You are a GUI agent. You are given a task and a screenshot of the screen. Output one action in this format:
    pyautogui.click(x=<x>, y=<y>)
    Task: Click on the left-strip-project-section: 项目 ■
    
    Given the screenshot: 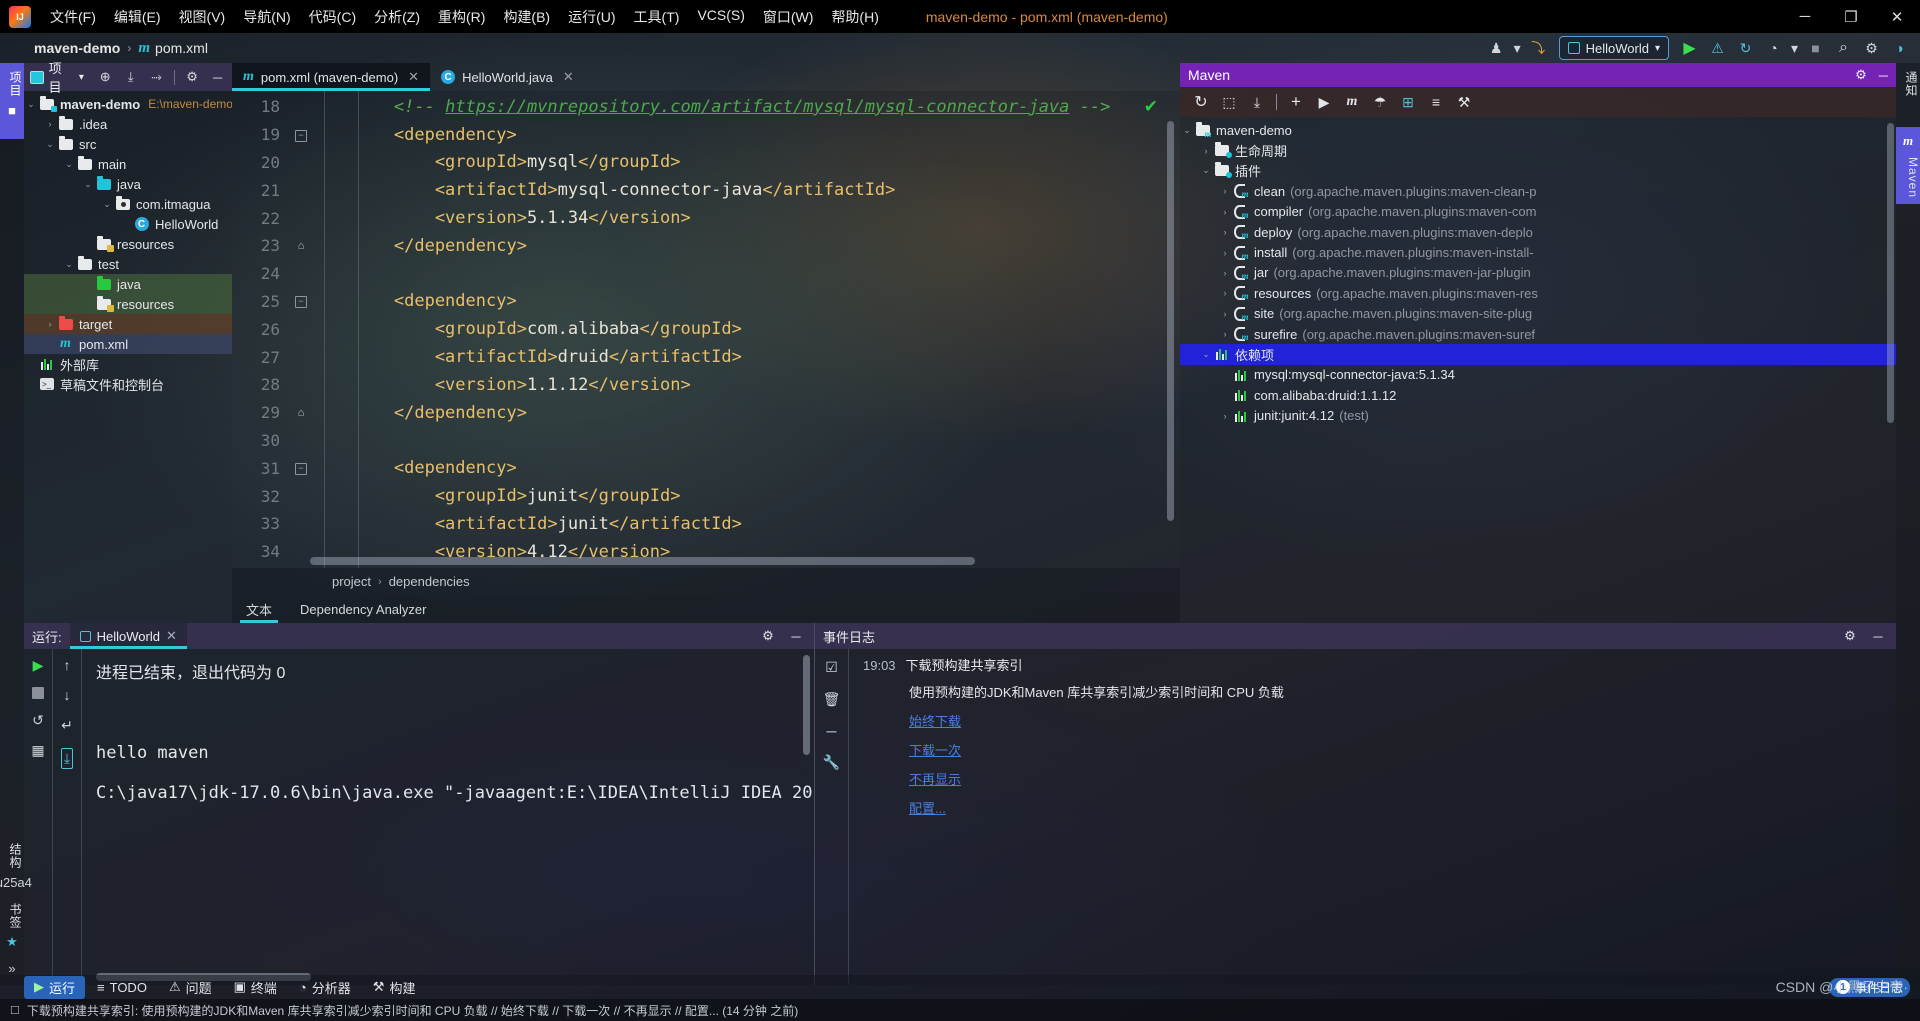 What is the action you would take?
    pyautogui.click(x=12, y=101)
    